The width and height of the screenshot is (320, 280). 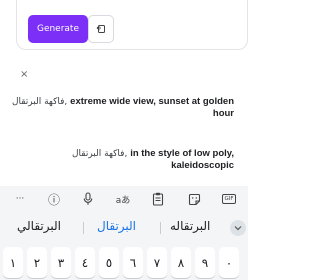 I want to click on candidate-word: البرتقاله, so click(x=190, y=226).